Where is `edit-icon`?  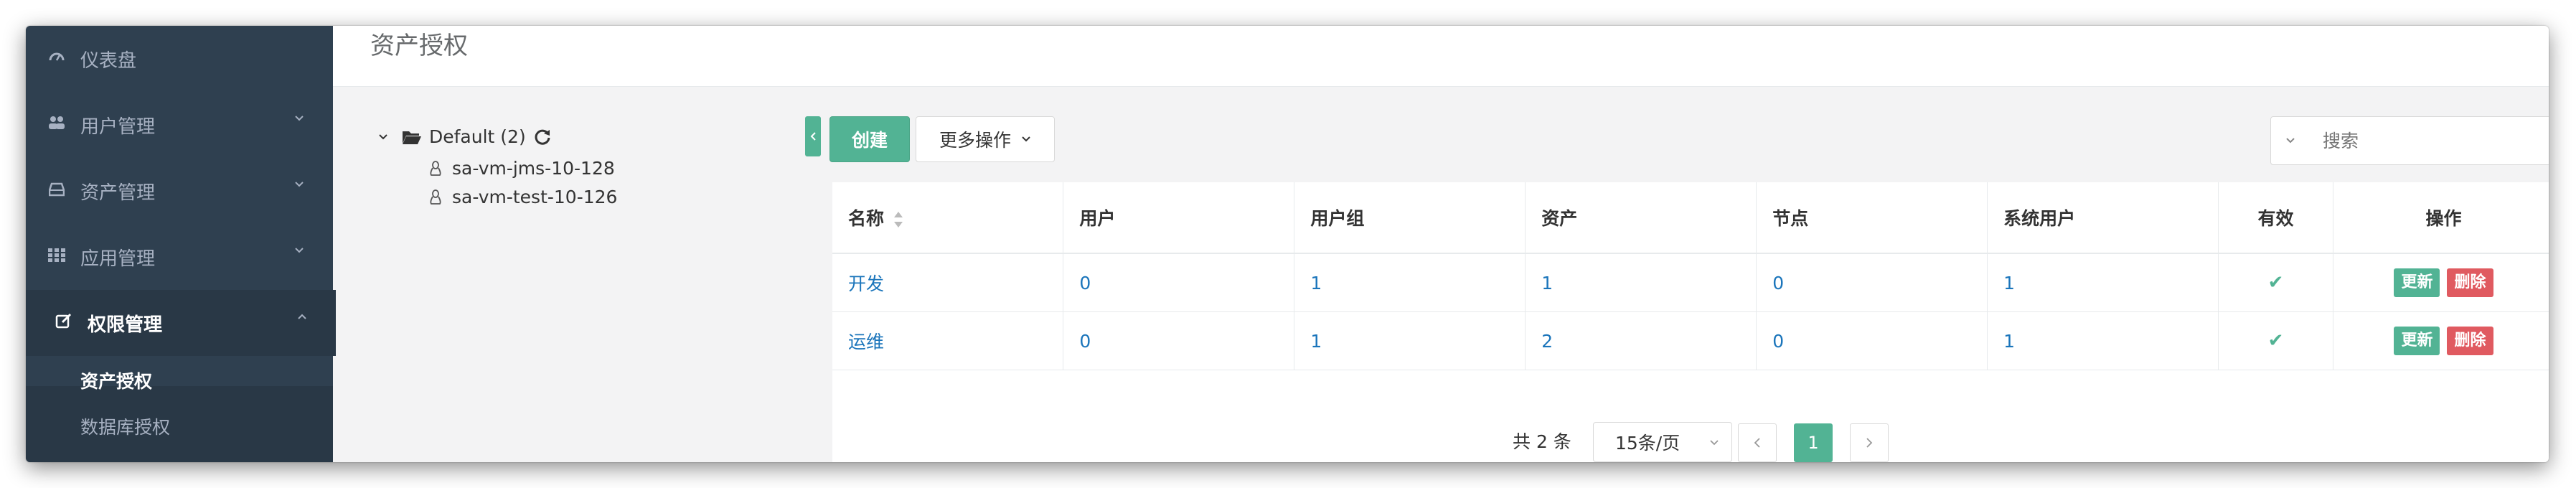
edit-icon is located at coordinates (64, 323).